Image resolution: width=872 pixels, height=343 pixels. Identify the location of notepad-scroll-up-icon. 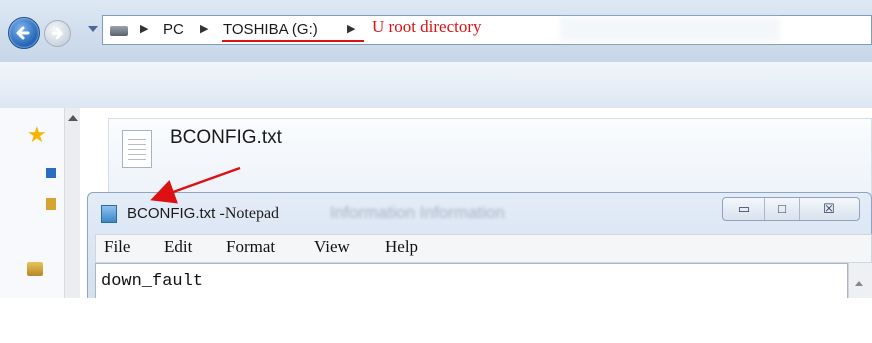
(859, 283).